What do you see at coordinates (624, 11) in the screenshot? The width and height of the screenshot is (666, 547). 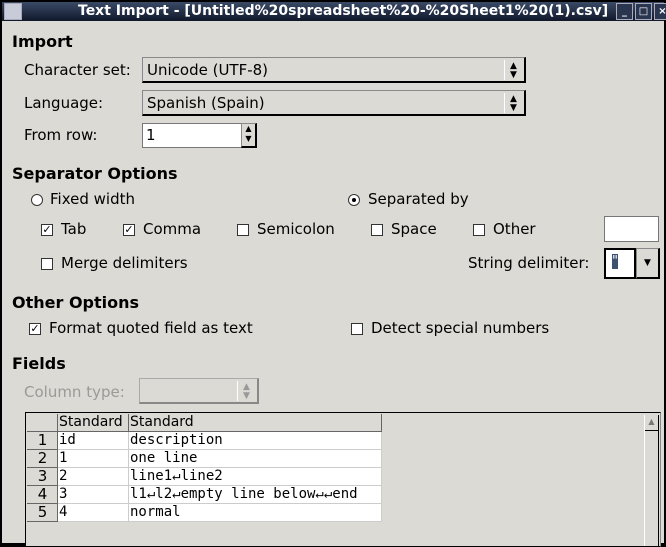 I see `minimize-button: _` at bounding box center [624, 11].